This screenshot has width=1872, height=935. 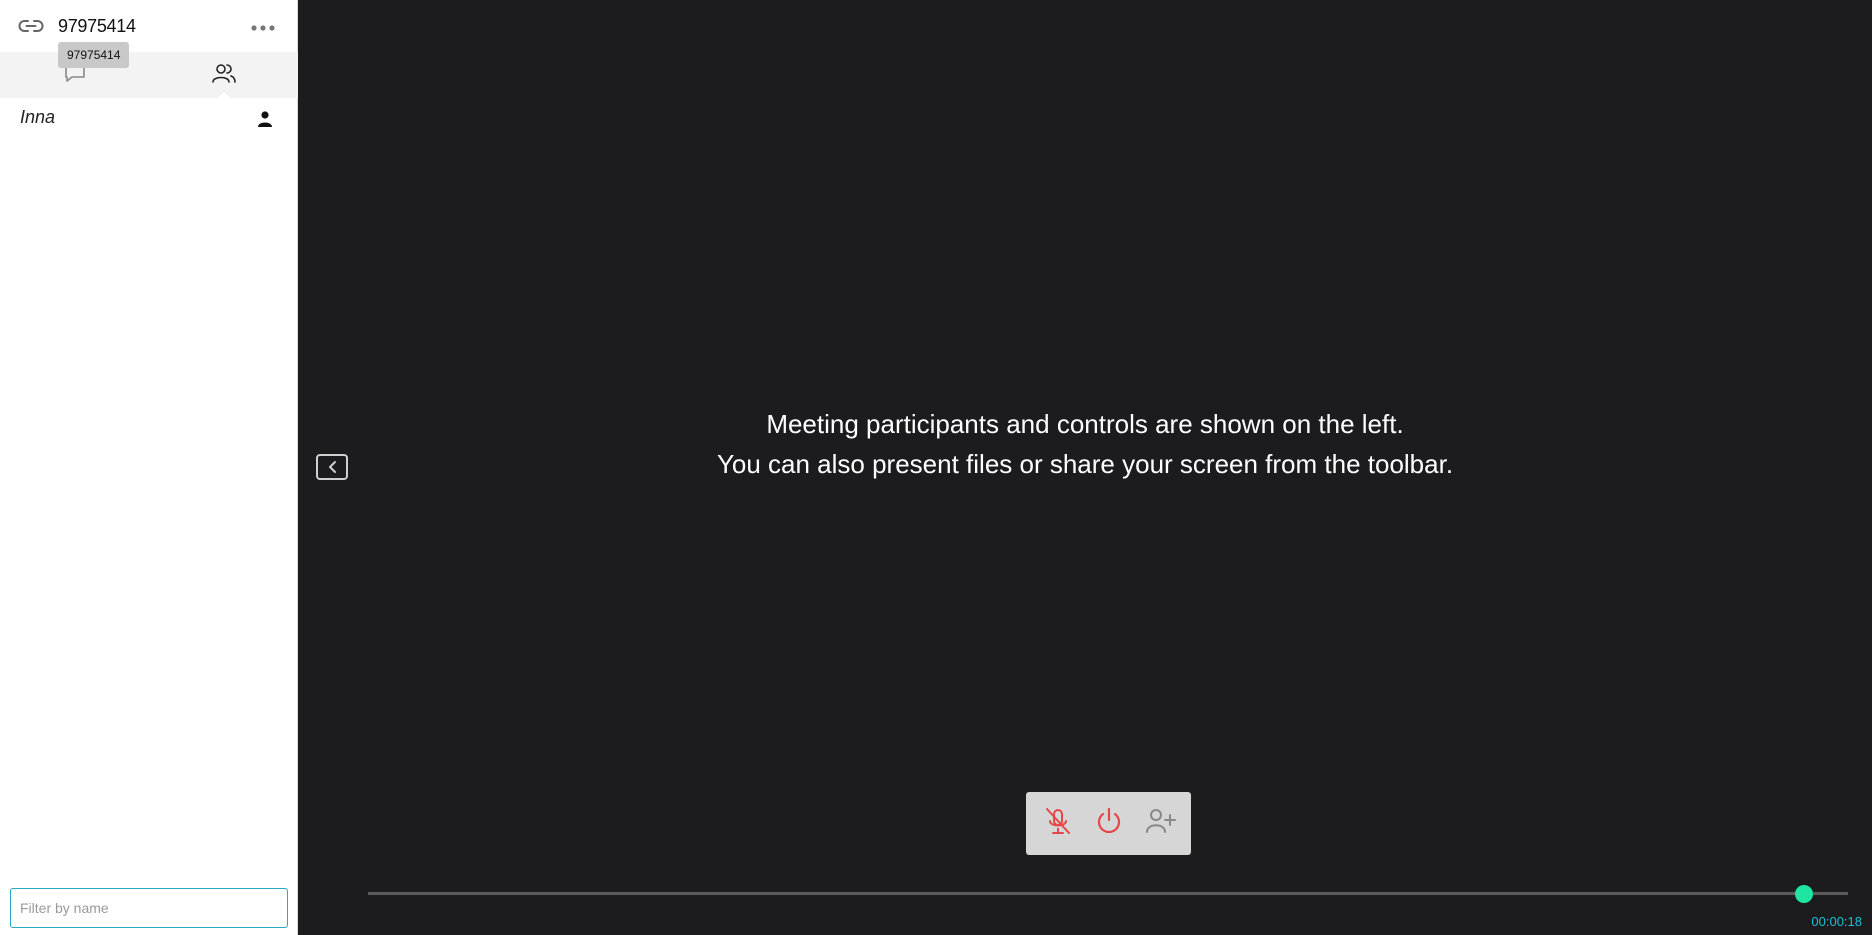 What do you see at coordinates (148, 26) in the screenshot?
I see `sidebar-header: 97975414` at bounding box center [148, 26].